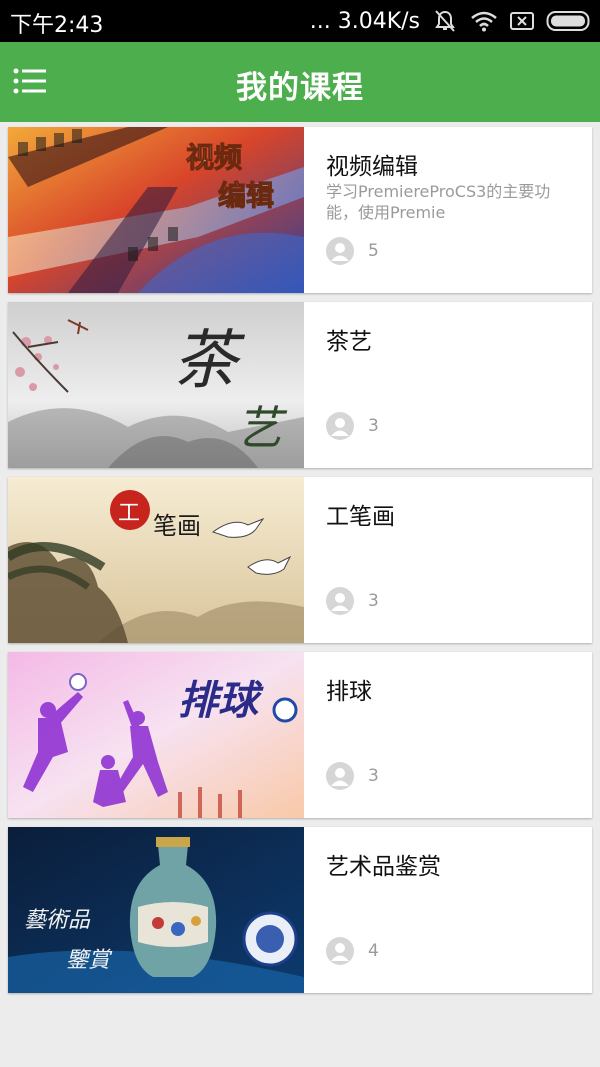 The height and width of the screenshot is (1067, 600). What do you see at coordinates (360, 517) in the screenshot?
I see `course-title: 工笔画` at bounding box center [360, 517].